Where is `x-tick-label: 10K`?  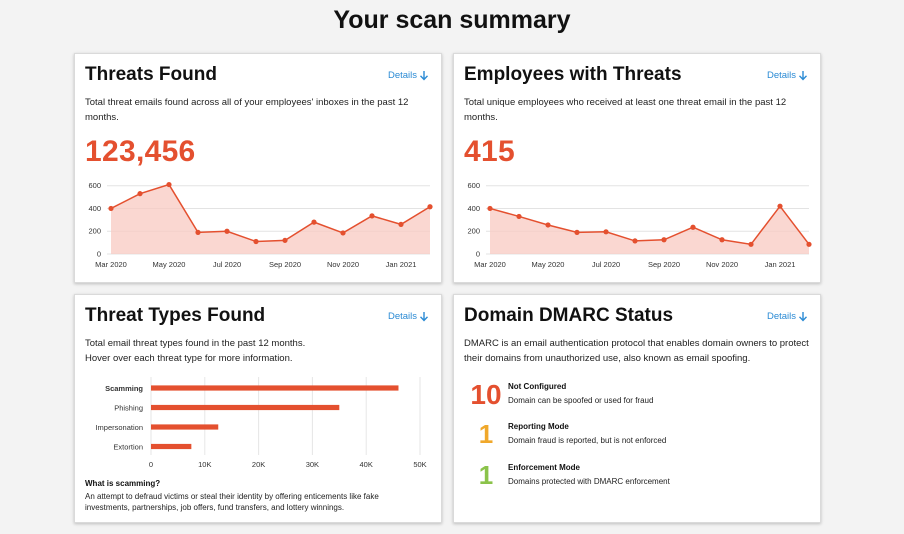
x-tick-label: 10K is located at coordinates (204, 464).